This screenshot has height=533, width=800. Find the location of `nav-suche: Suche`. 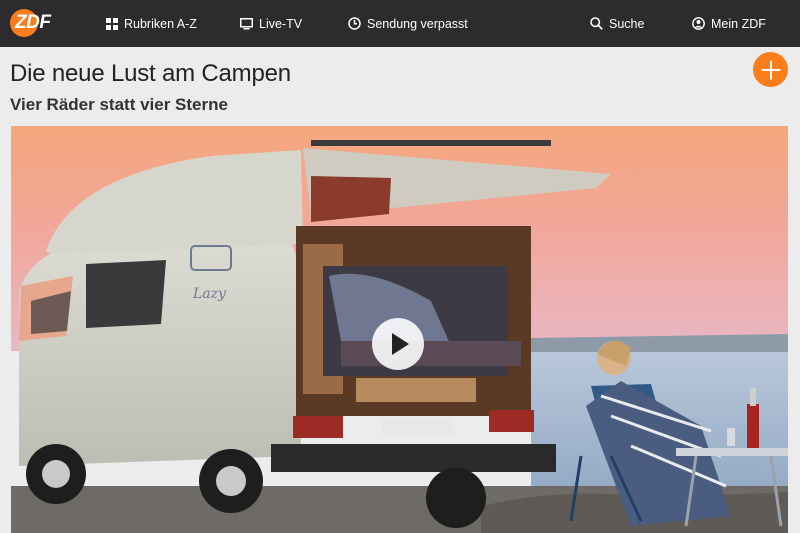

nav-suche: Suche is located at coordinates (617, 23).